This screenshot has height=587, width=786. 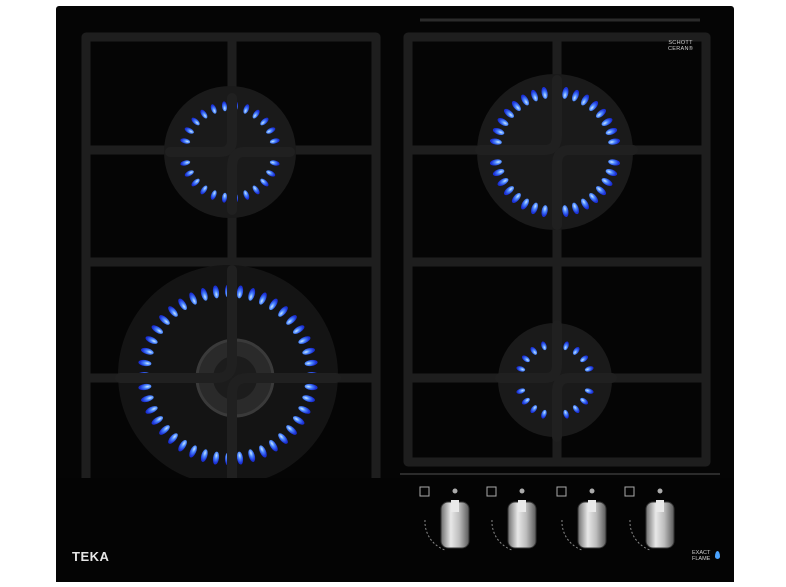 I want to click on technology-logo: EXACT FLAME, so click(x=701, y=556).